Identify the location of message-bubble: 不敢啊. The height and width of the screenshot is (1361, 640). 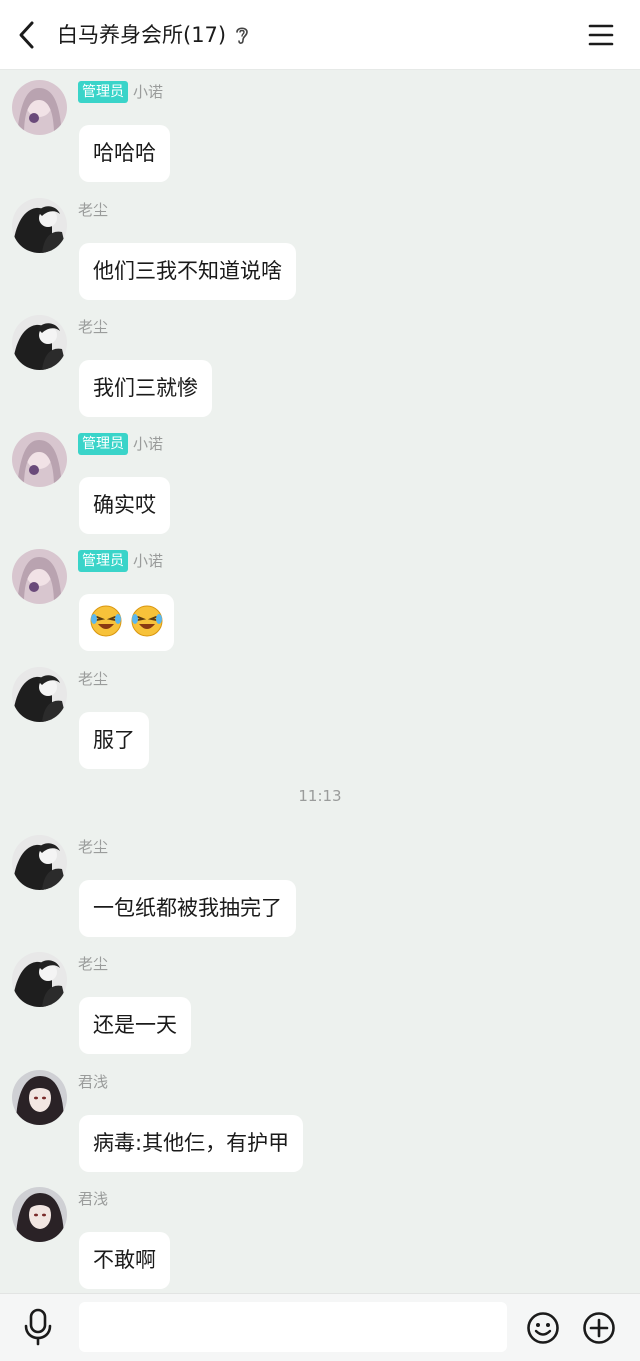
(124, 1260).